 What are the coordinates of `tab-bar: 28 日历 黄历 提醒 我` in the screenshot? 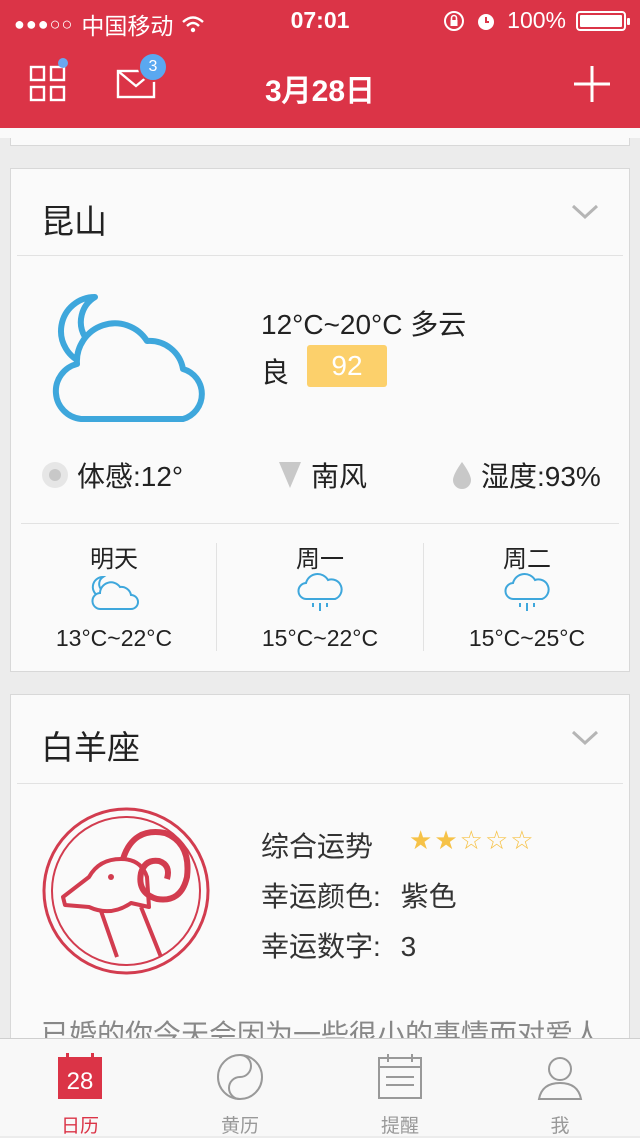 It's located at (320, 1087).